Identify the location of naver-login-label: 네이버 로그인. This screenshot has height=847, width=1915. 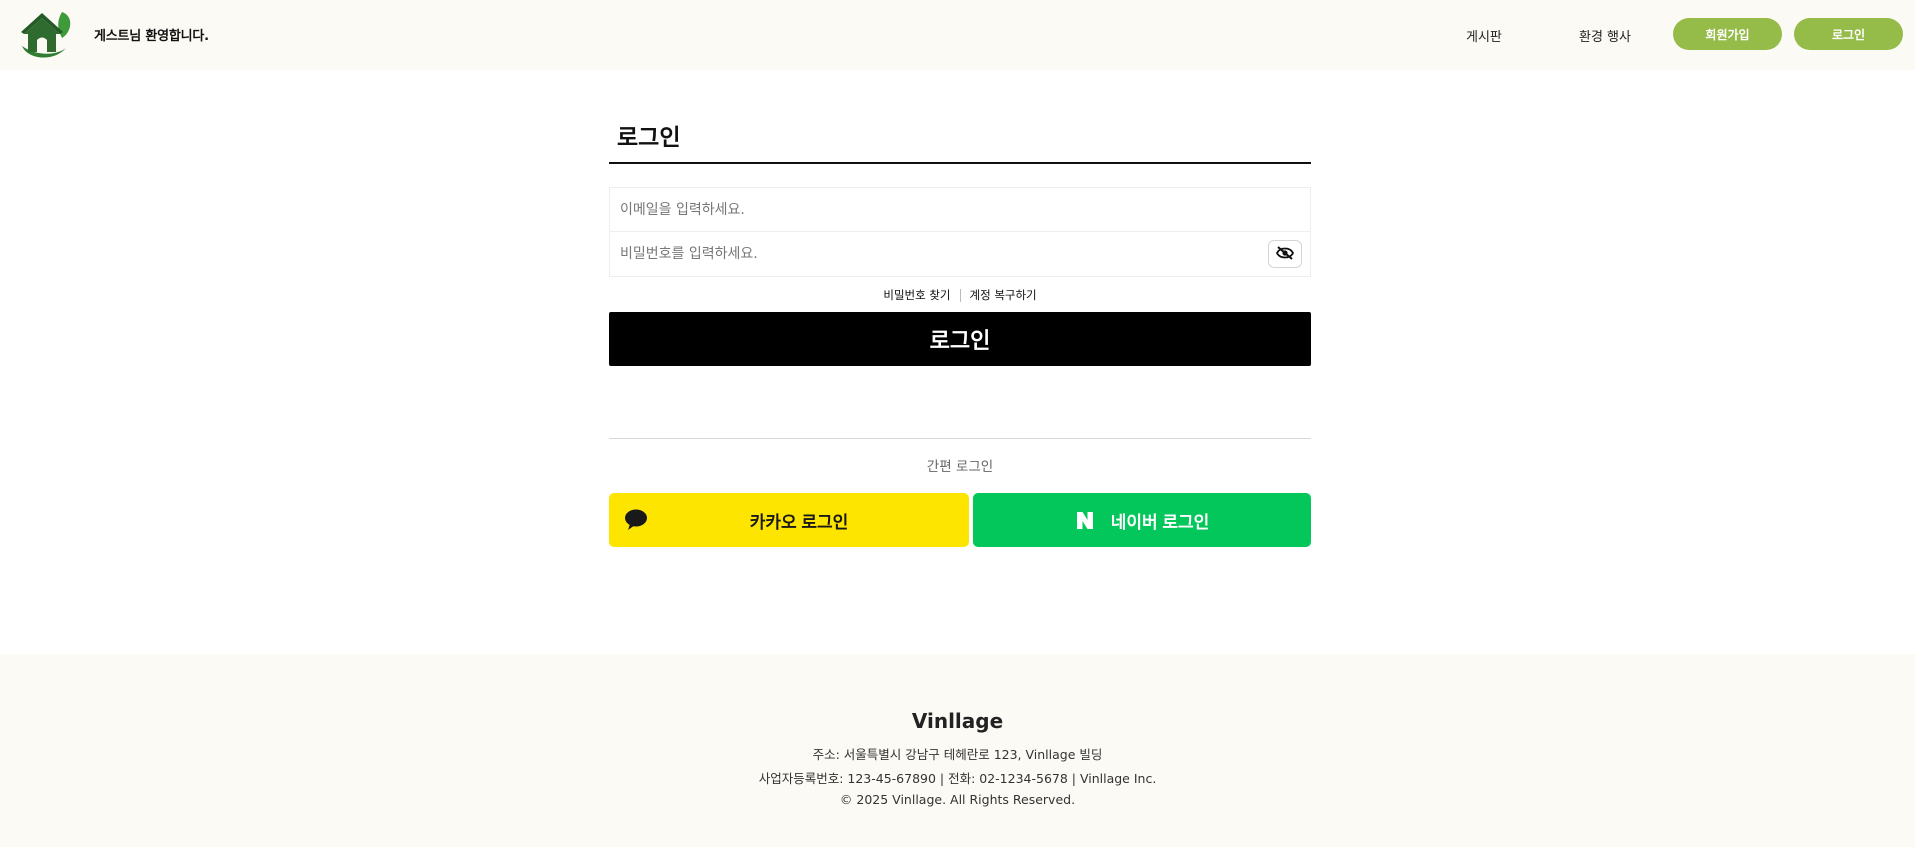
(1160, 522).